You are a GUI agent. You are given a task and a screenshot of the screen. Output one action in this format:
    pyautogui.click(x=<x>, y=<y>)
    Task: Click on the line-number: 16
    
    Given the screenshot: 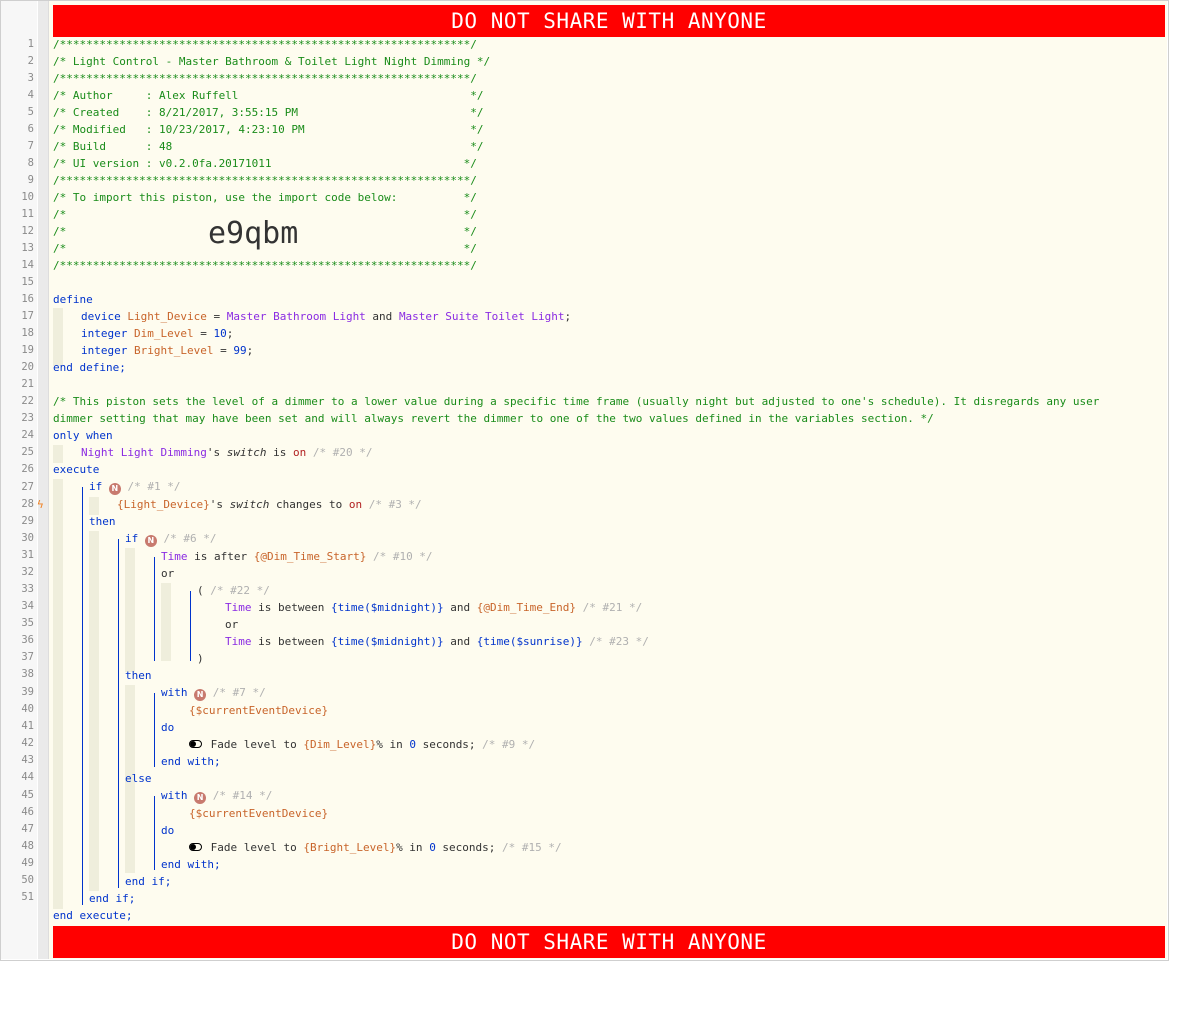 What is the action you would take?
    pyautogui.click(x=27, y=299)
    